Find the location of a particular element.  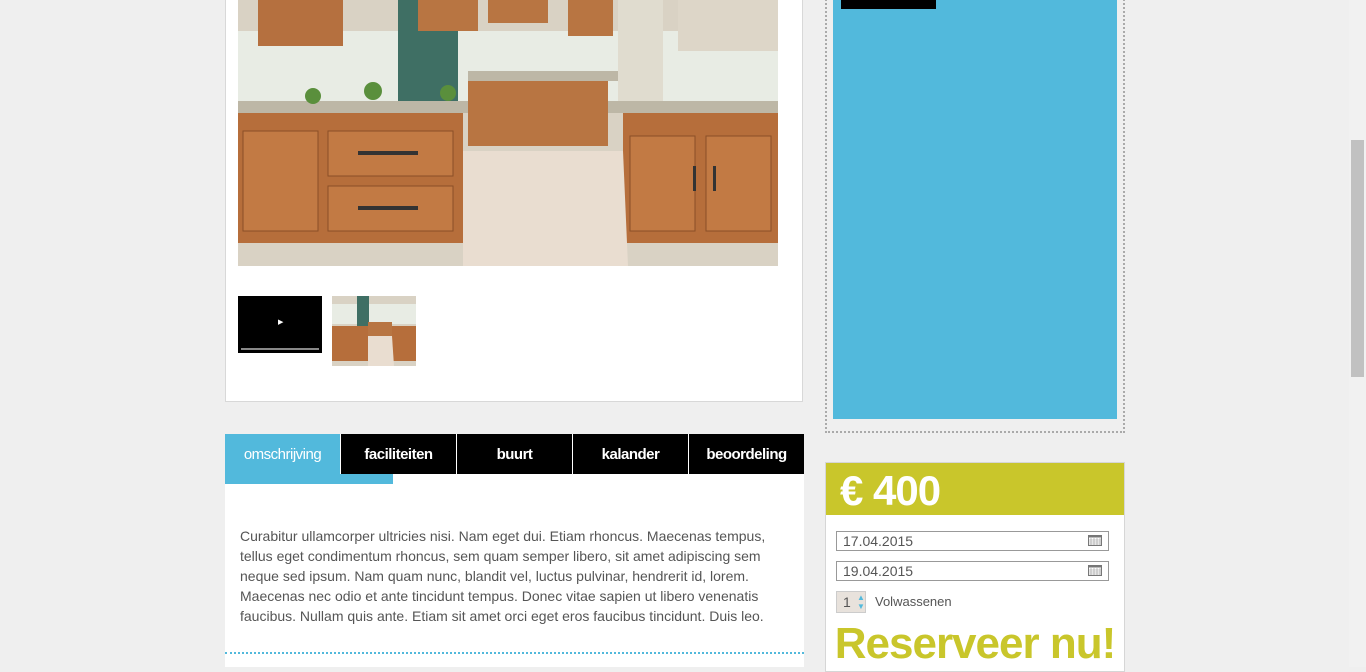

ad-banner is located at coordinates (975, 209).